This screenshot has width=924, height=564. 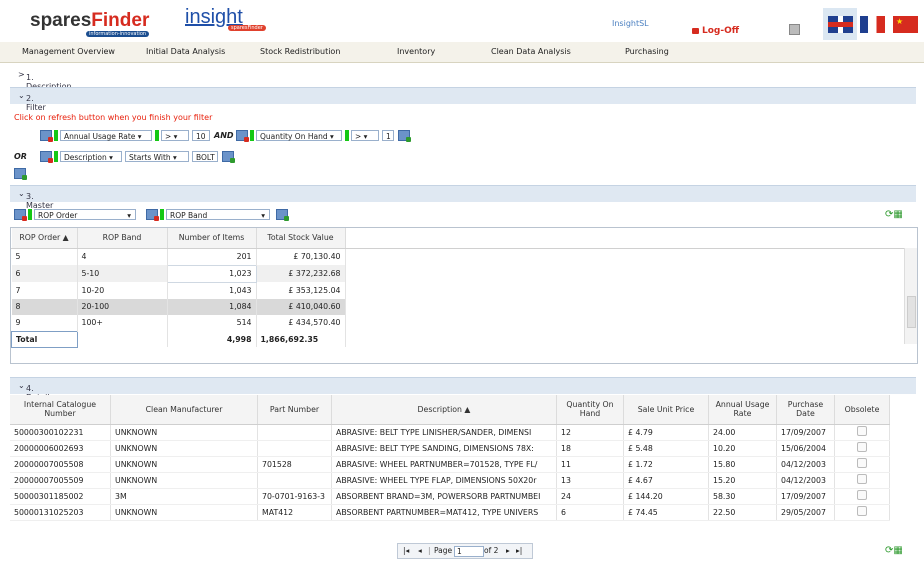 I want to click on page-number-input: 1, so click(x=469, y=551).